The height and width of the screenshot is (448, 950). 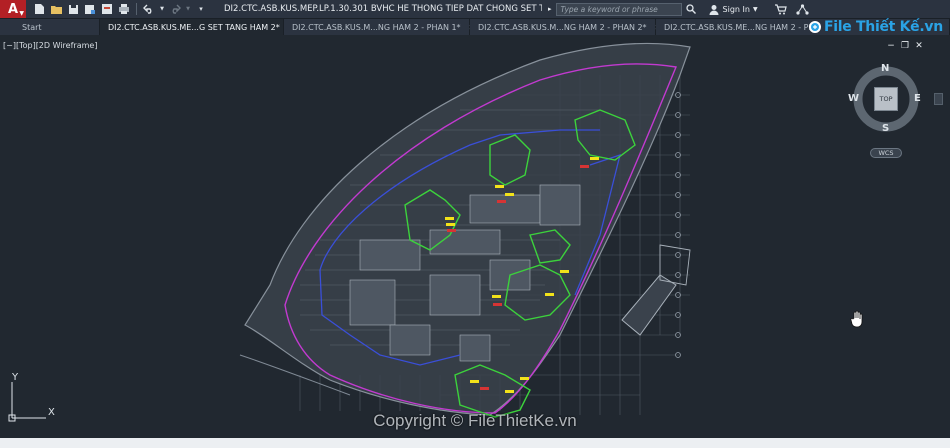 I want to click on plot-icon, so click(x=124, y=9).